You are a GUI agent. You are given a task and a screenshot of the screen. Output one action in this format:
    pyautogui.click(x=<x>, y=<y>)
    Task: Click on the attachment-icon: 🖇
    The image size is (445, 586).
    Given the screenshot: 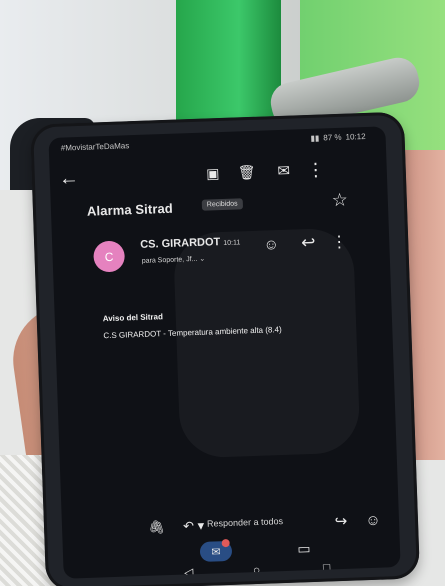 What is the action you would take?
    pyautogui.click(x=156, y=527)
    